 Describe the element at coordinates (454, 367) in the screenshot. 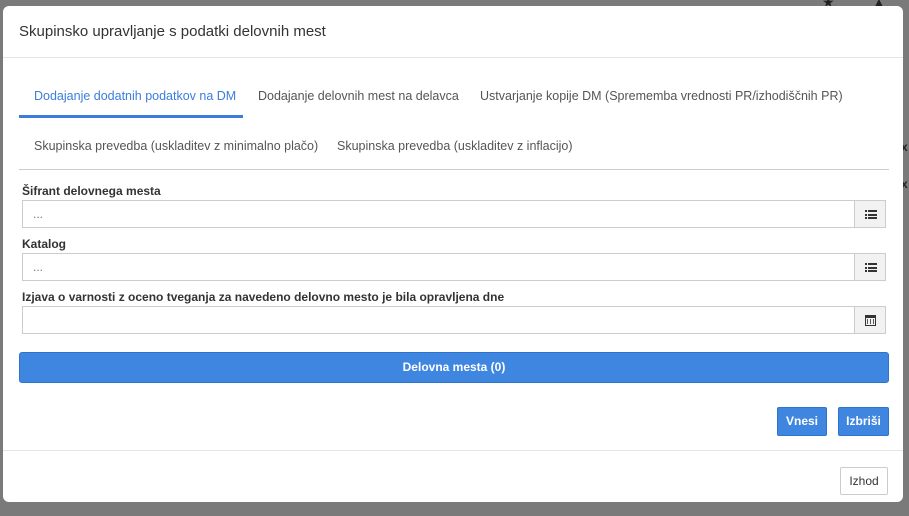

I see `delovna-mesta-button: Delovna mesta (0)` at that location.